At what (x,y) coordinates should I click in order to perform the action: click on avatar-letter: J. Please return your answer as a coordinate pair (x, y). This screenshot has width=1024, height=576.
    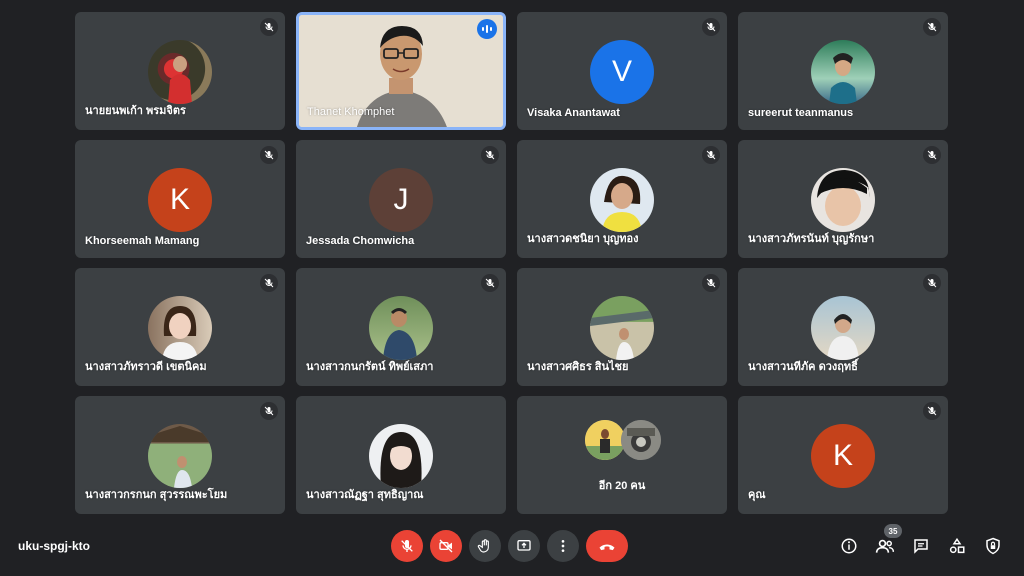
    Looking at the image, I should click on (401, 200).